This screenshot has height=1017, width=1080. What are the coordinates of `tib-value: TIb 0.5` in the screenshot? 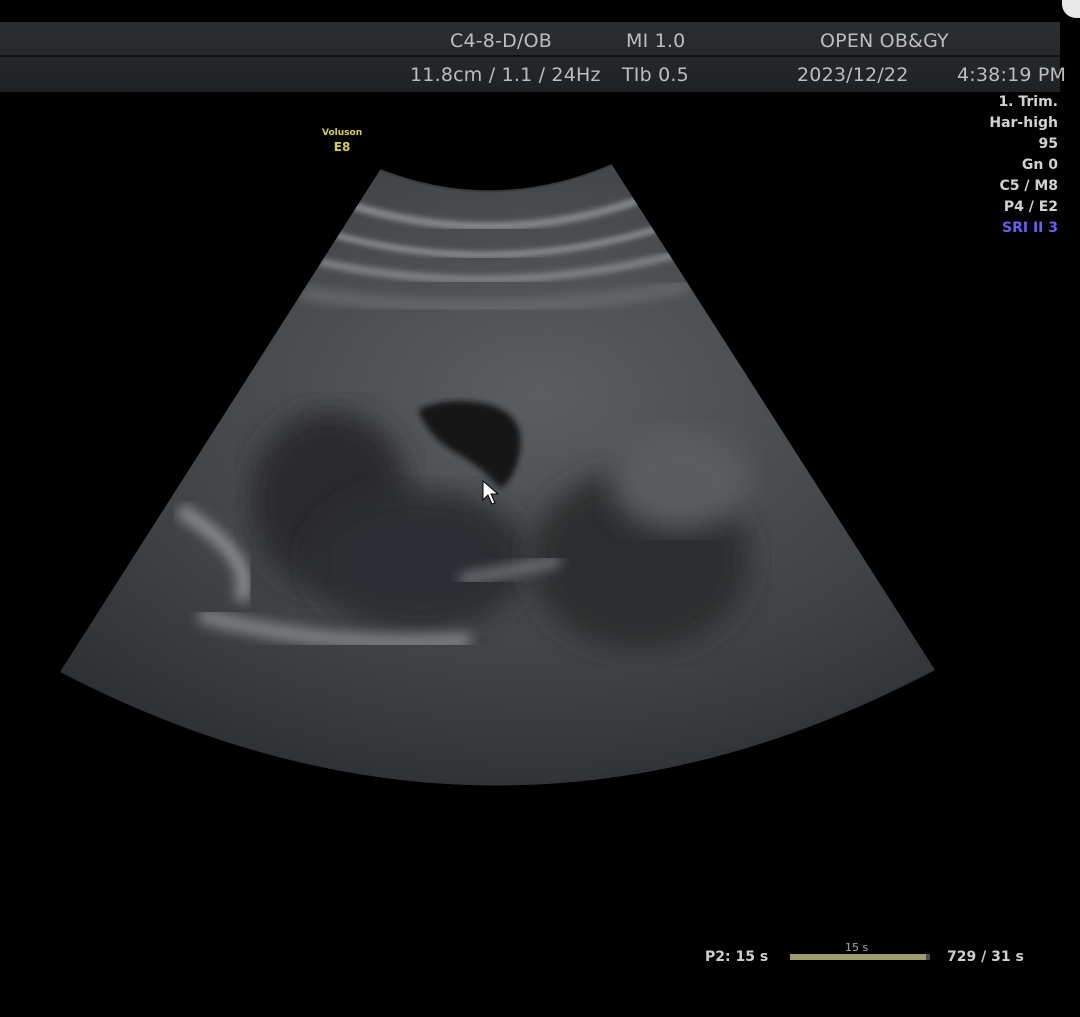 It's located at (655, 75).